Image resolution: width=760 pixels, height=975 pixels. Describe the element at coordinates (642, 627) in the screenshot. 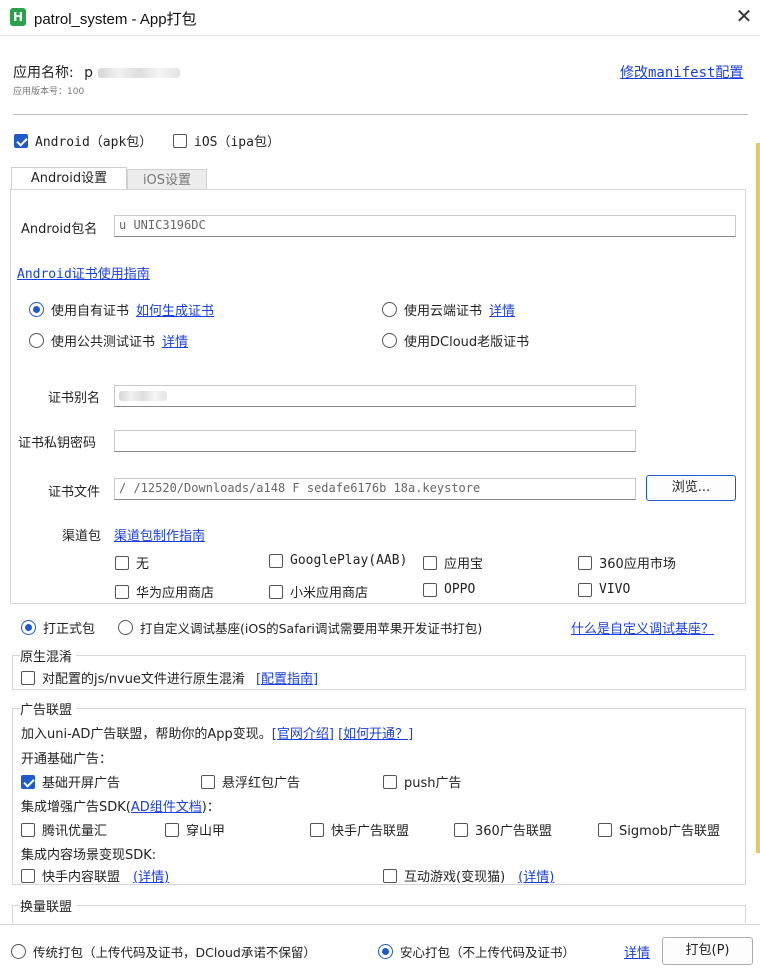

I see `what-is-custom-base-link: 什么是自定义调试基座？` at that location.